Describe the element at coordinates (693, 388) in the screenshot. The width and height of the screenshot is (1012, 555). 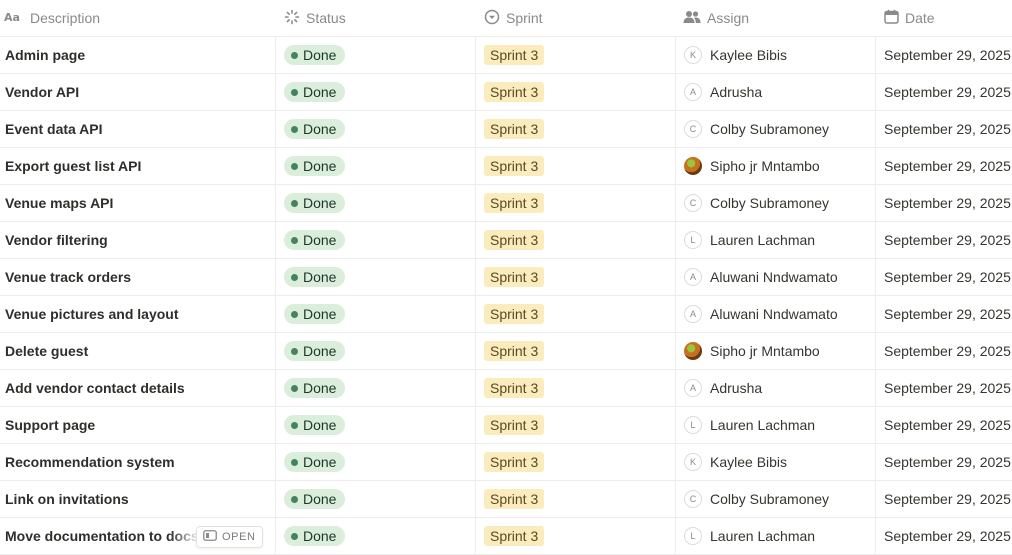
I see `avatar: A` at that location.